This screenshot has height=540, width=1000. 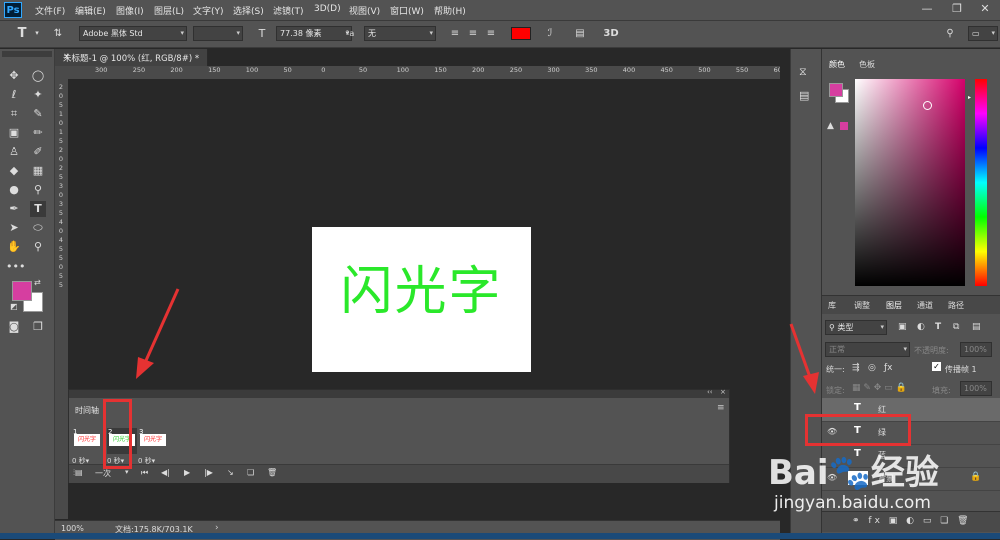 What do you see at coordinates (14, 133) in the screenshot?
I see `healing-brush-icon: ▣` at bounding box center [14, 133].